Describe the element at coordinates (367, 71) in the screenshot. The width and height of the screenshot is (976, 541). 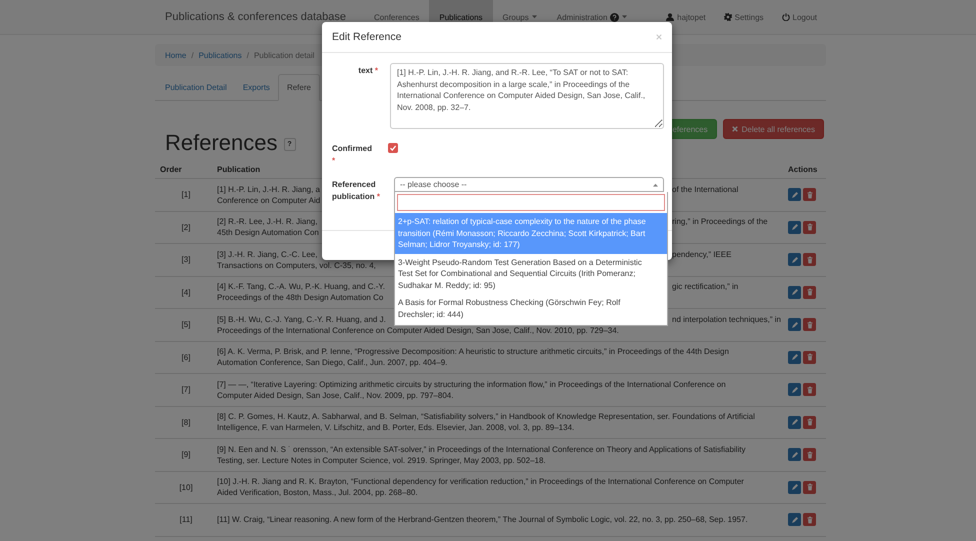
I see `field-label: text *` at that location.